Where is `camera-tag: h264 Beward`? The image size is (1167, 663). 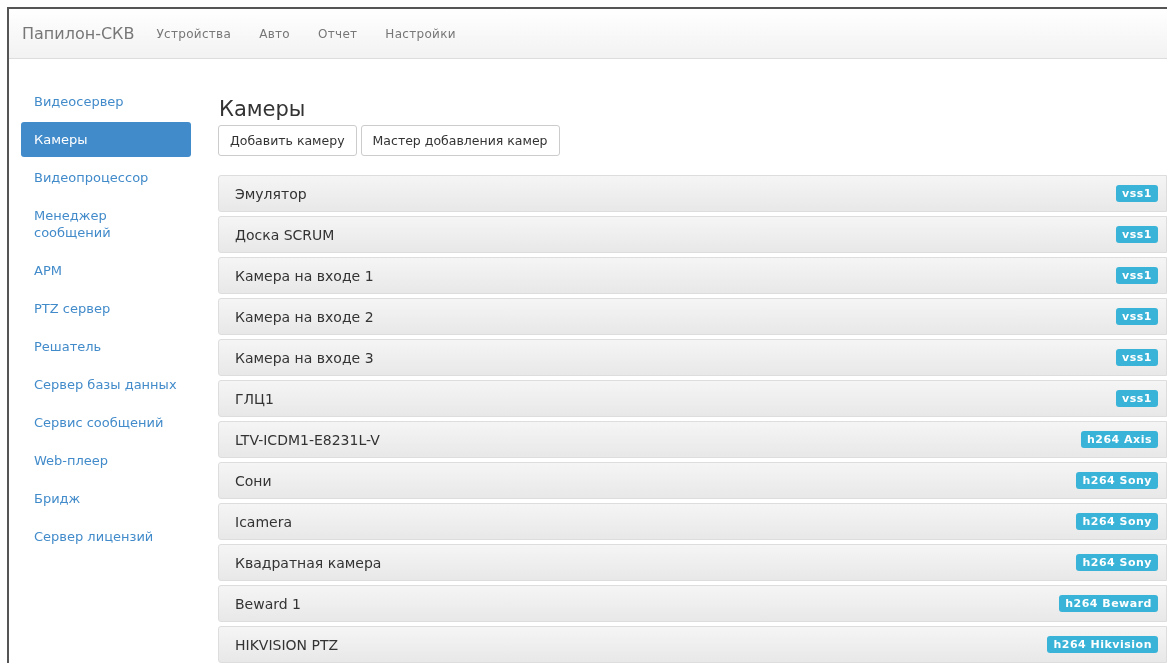
camera-tag: h264 Beward is located at coordinates (1108, 603).